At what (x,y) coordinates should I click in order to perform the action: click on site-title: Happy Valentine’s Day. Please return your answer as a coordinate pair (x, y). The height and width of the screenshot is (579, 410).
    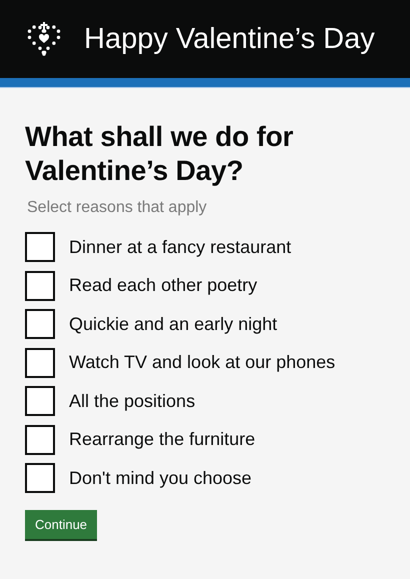
    Looking at the image, I should click on (229, 39).